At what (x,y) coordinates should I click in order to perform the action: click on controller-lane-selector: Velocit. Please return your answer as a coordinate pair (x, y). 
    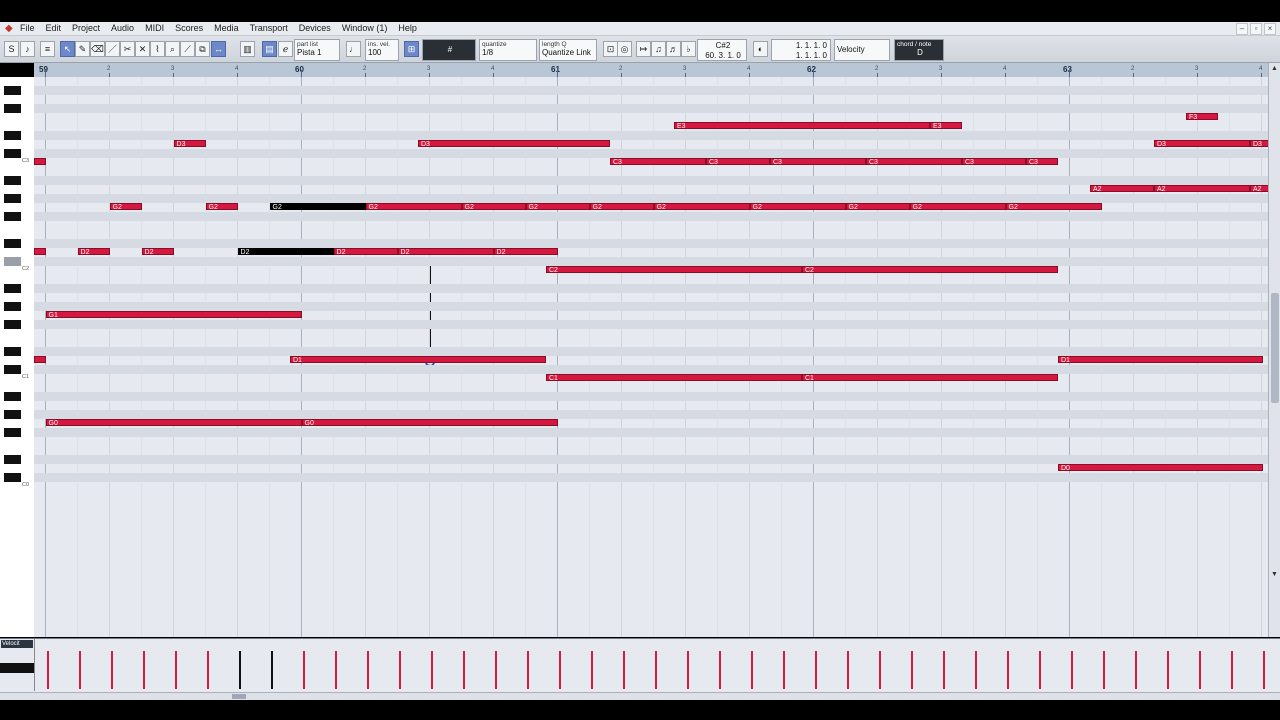
    Looking at the image, I should click on (17, 644).